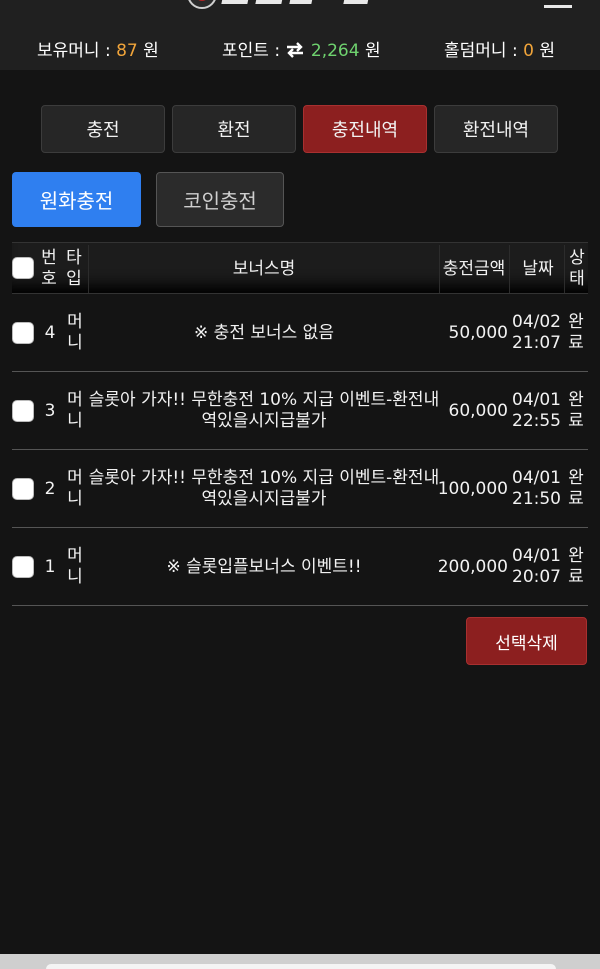 The image size is (600, 969). What do you see at coordinates (536, 488) in the screenshot?
I see `row-date: 04/01 21:50` at bounding box center [536, 488].